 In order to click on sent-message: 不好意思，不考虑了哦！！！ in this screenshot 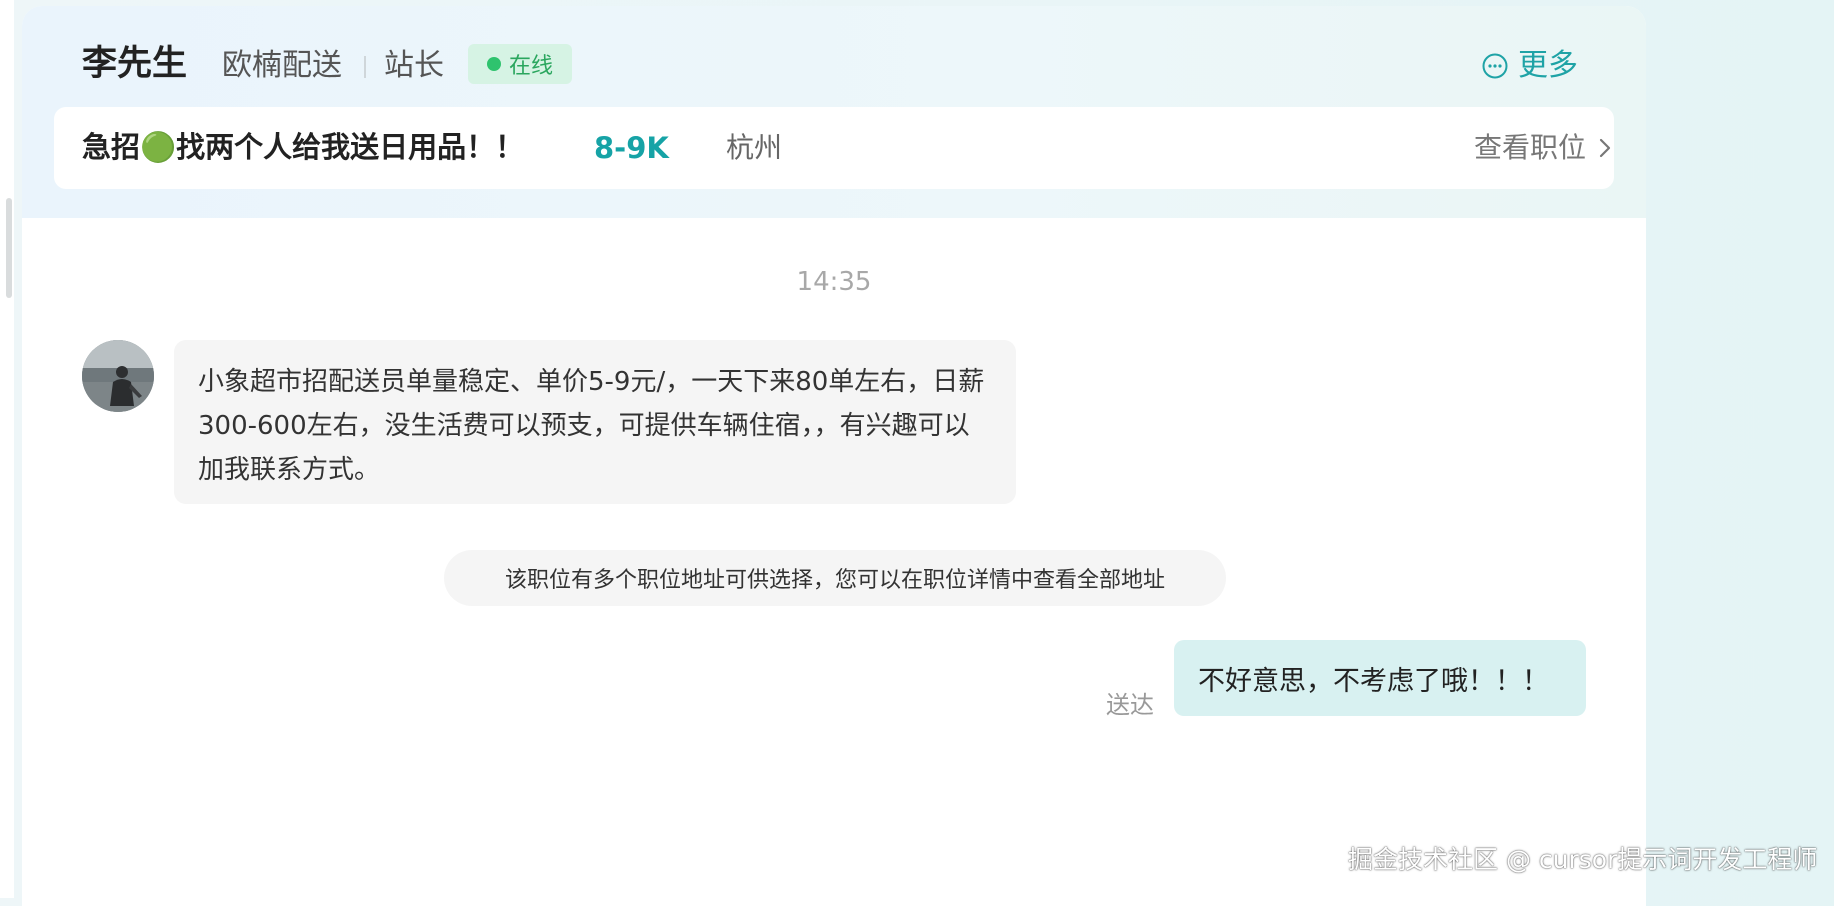, I will do `click(1380, 678)`.